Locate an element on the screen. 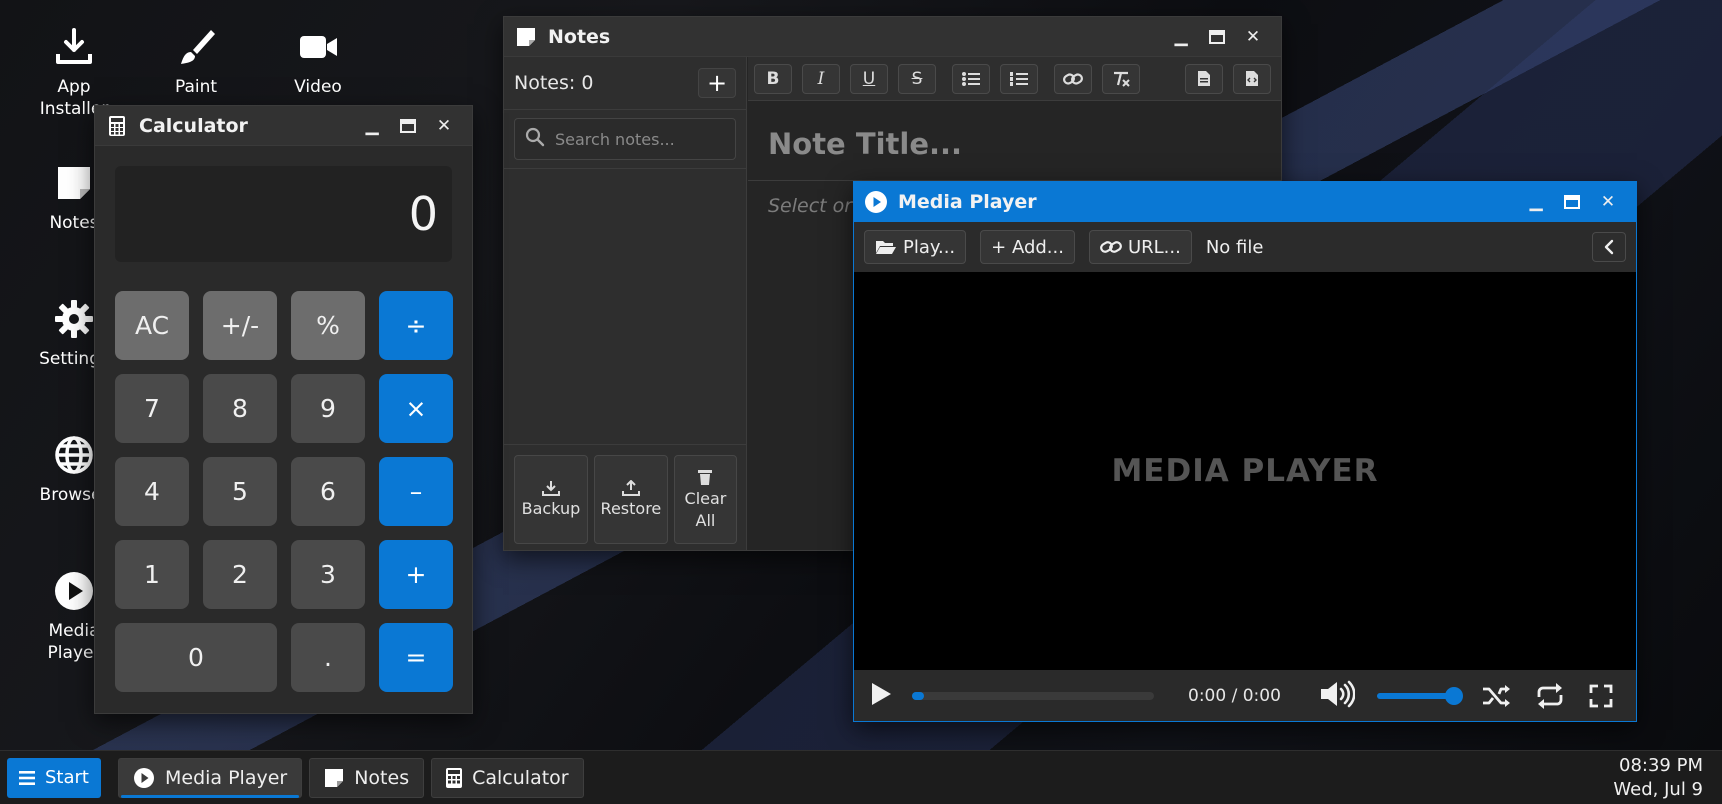 The width and height of the screenshot is (1722, 804). stage-placeholder-text: MEDIA PLAYER is located at coordinates (1245, 471).